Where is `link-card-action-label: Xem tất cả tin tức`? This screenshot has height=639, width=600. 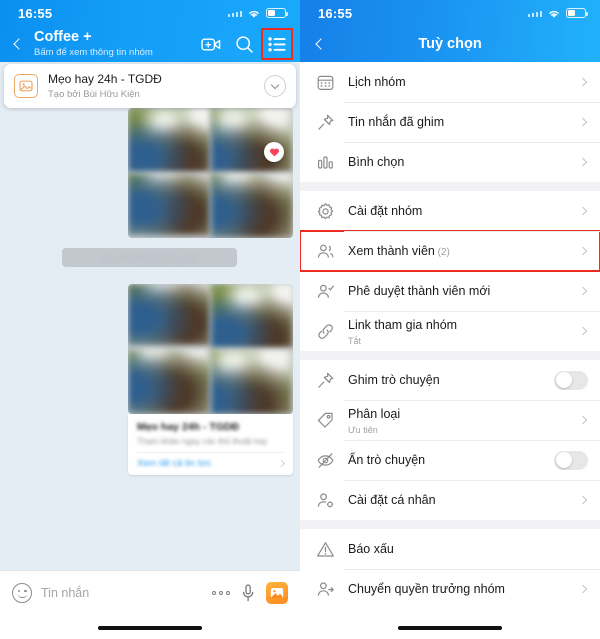 link-card-action-label: Xem tất cả tin tức is located at coordinates (174, 463).